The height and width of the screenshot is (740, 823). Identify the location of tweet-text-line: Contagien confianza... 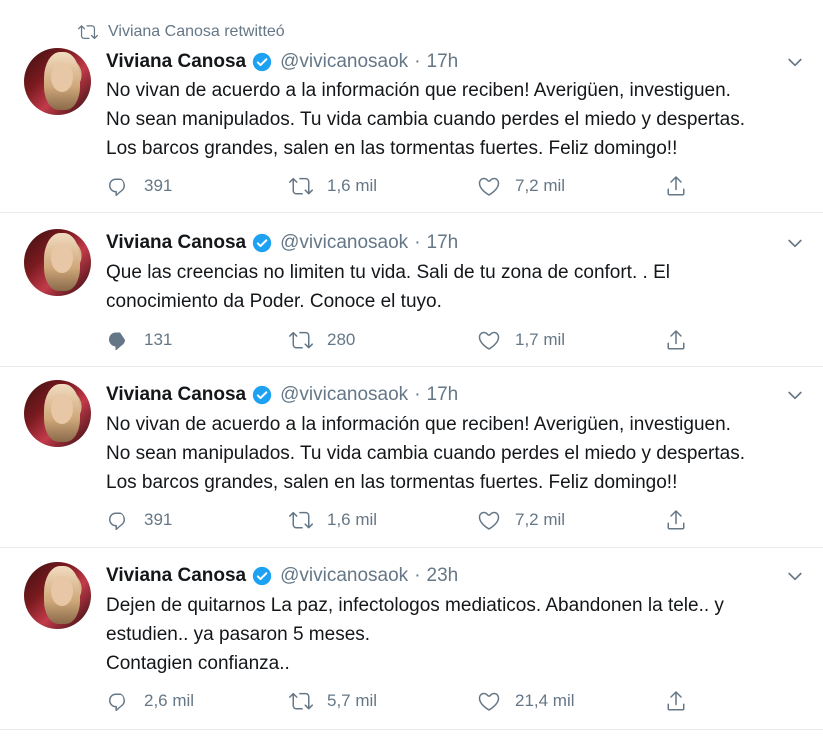
(198, 663).